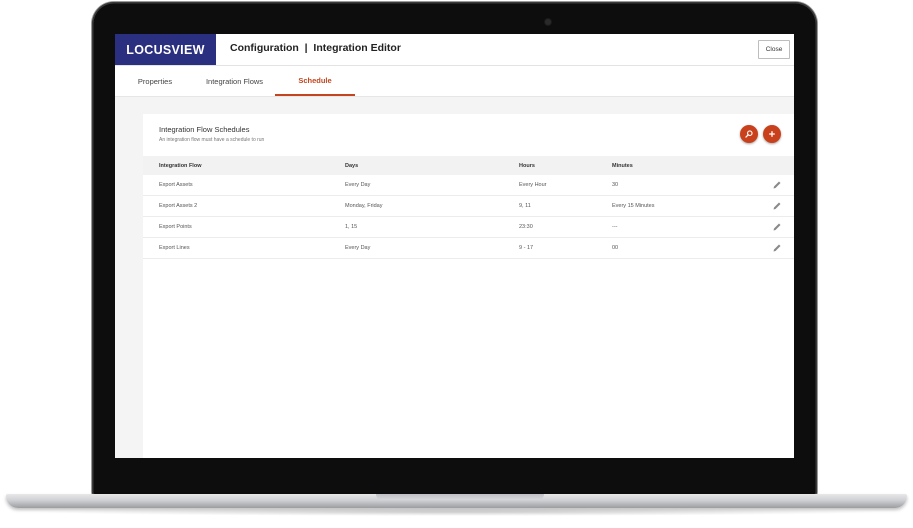 This screenshot has width=913, height=528. What do you see at coordinates (454, 81) in the screenshot?
I see `tab-bar: Properties Integration Flows Schedule` at bounding box center [454, 81].